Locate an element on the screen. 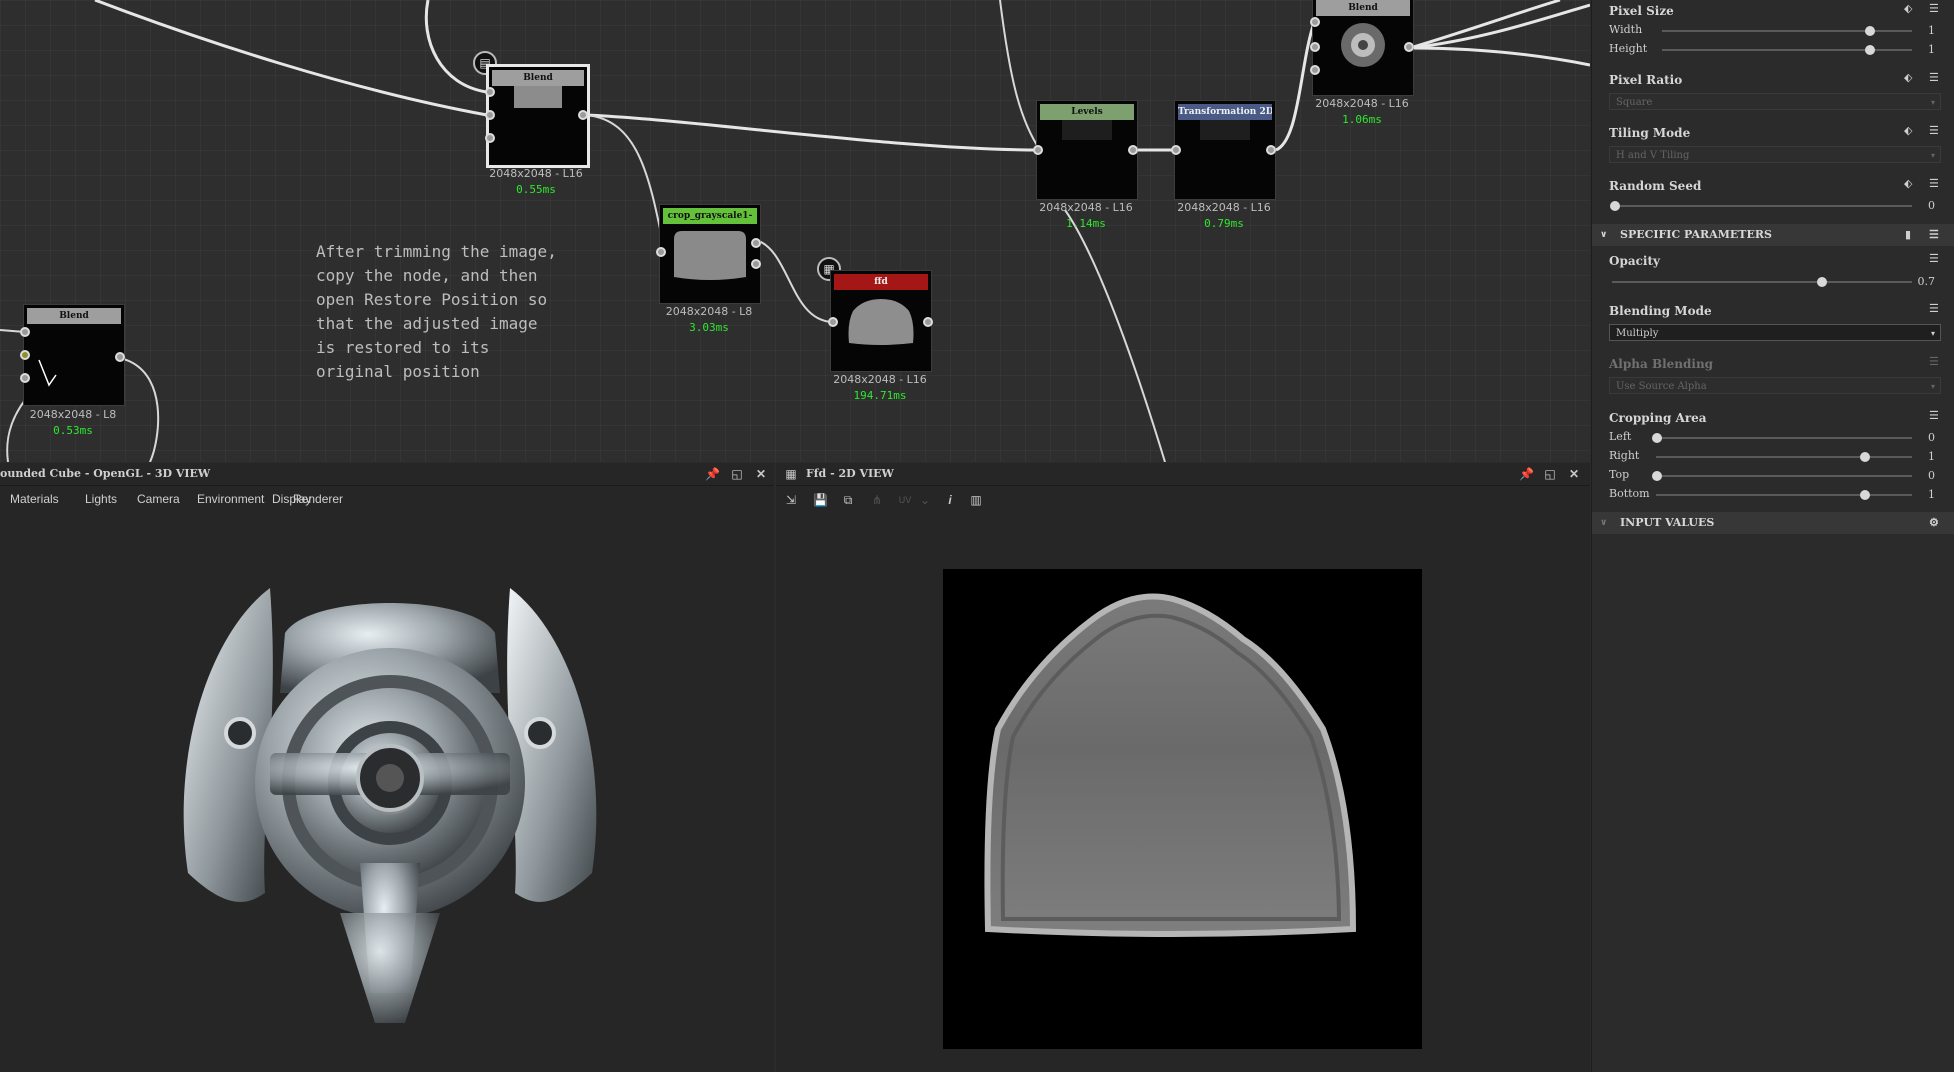  random-seed-slider-handle is located at coordinates (1615, 206).